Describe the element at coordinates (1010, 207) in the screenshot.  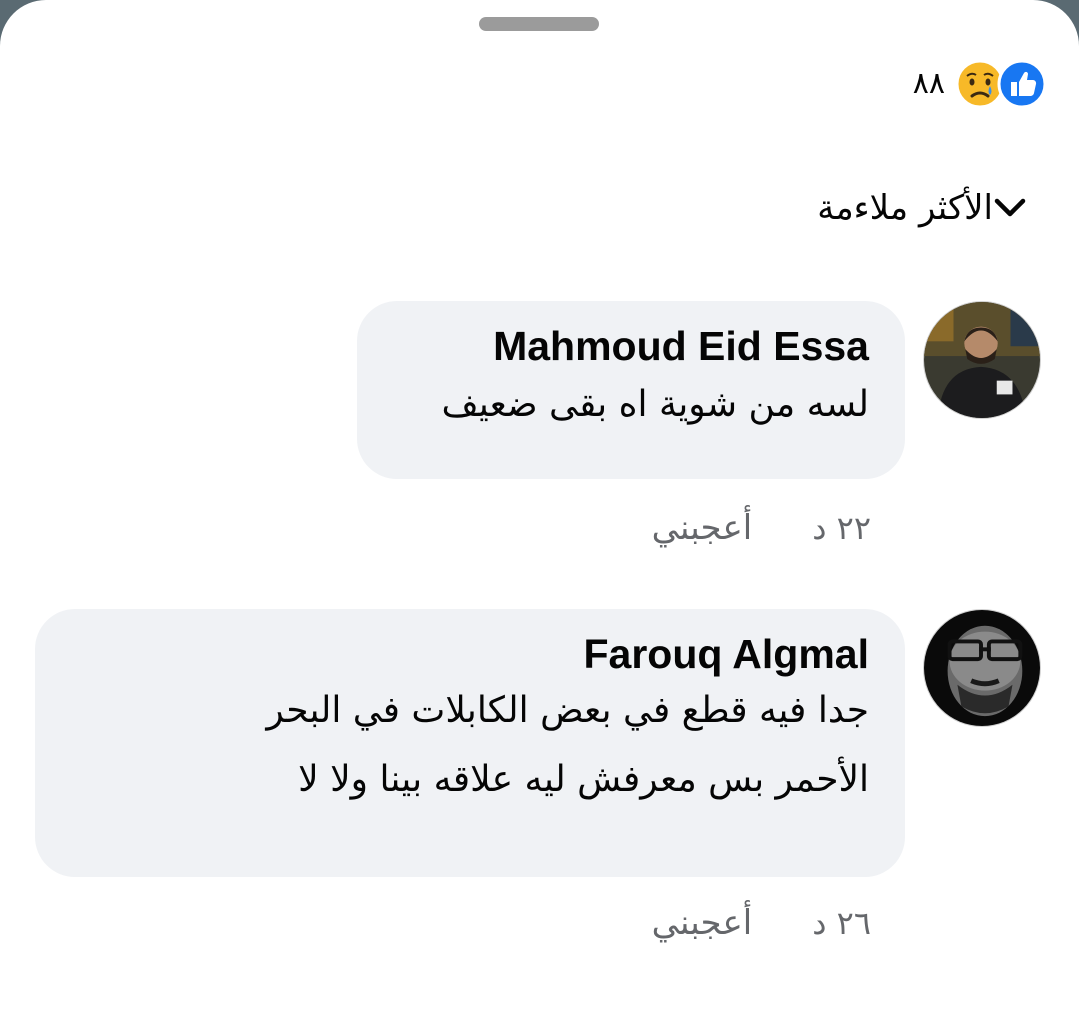
I see `chevron-down-icon` at that location.